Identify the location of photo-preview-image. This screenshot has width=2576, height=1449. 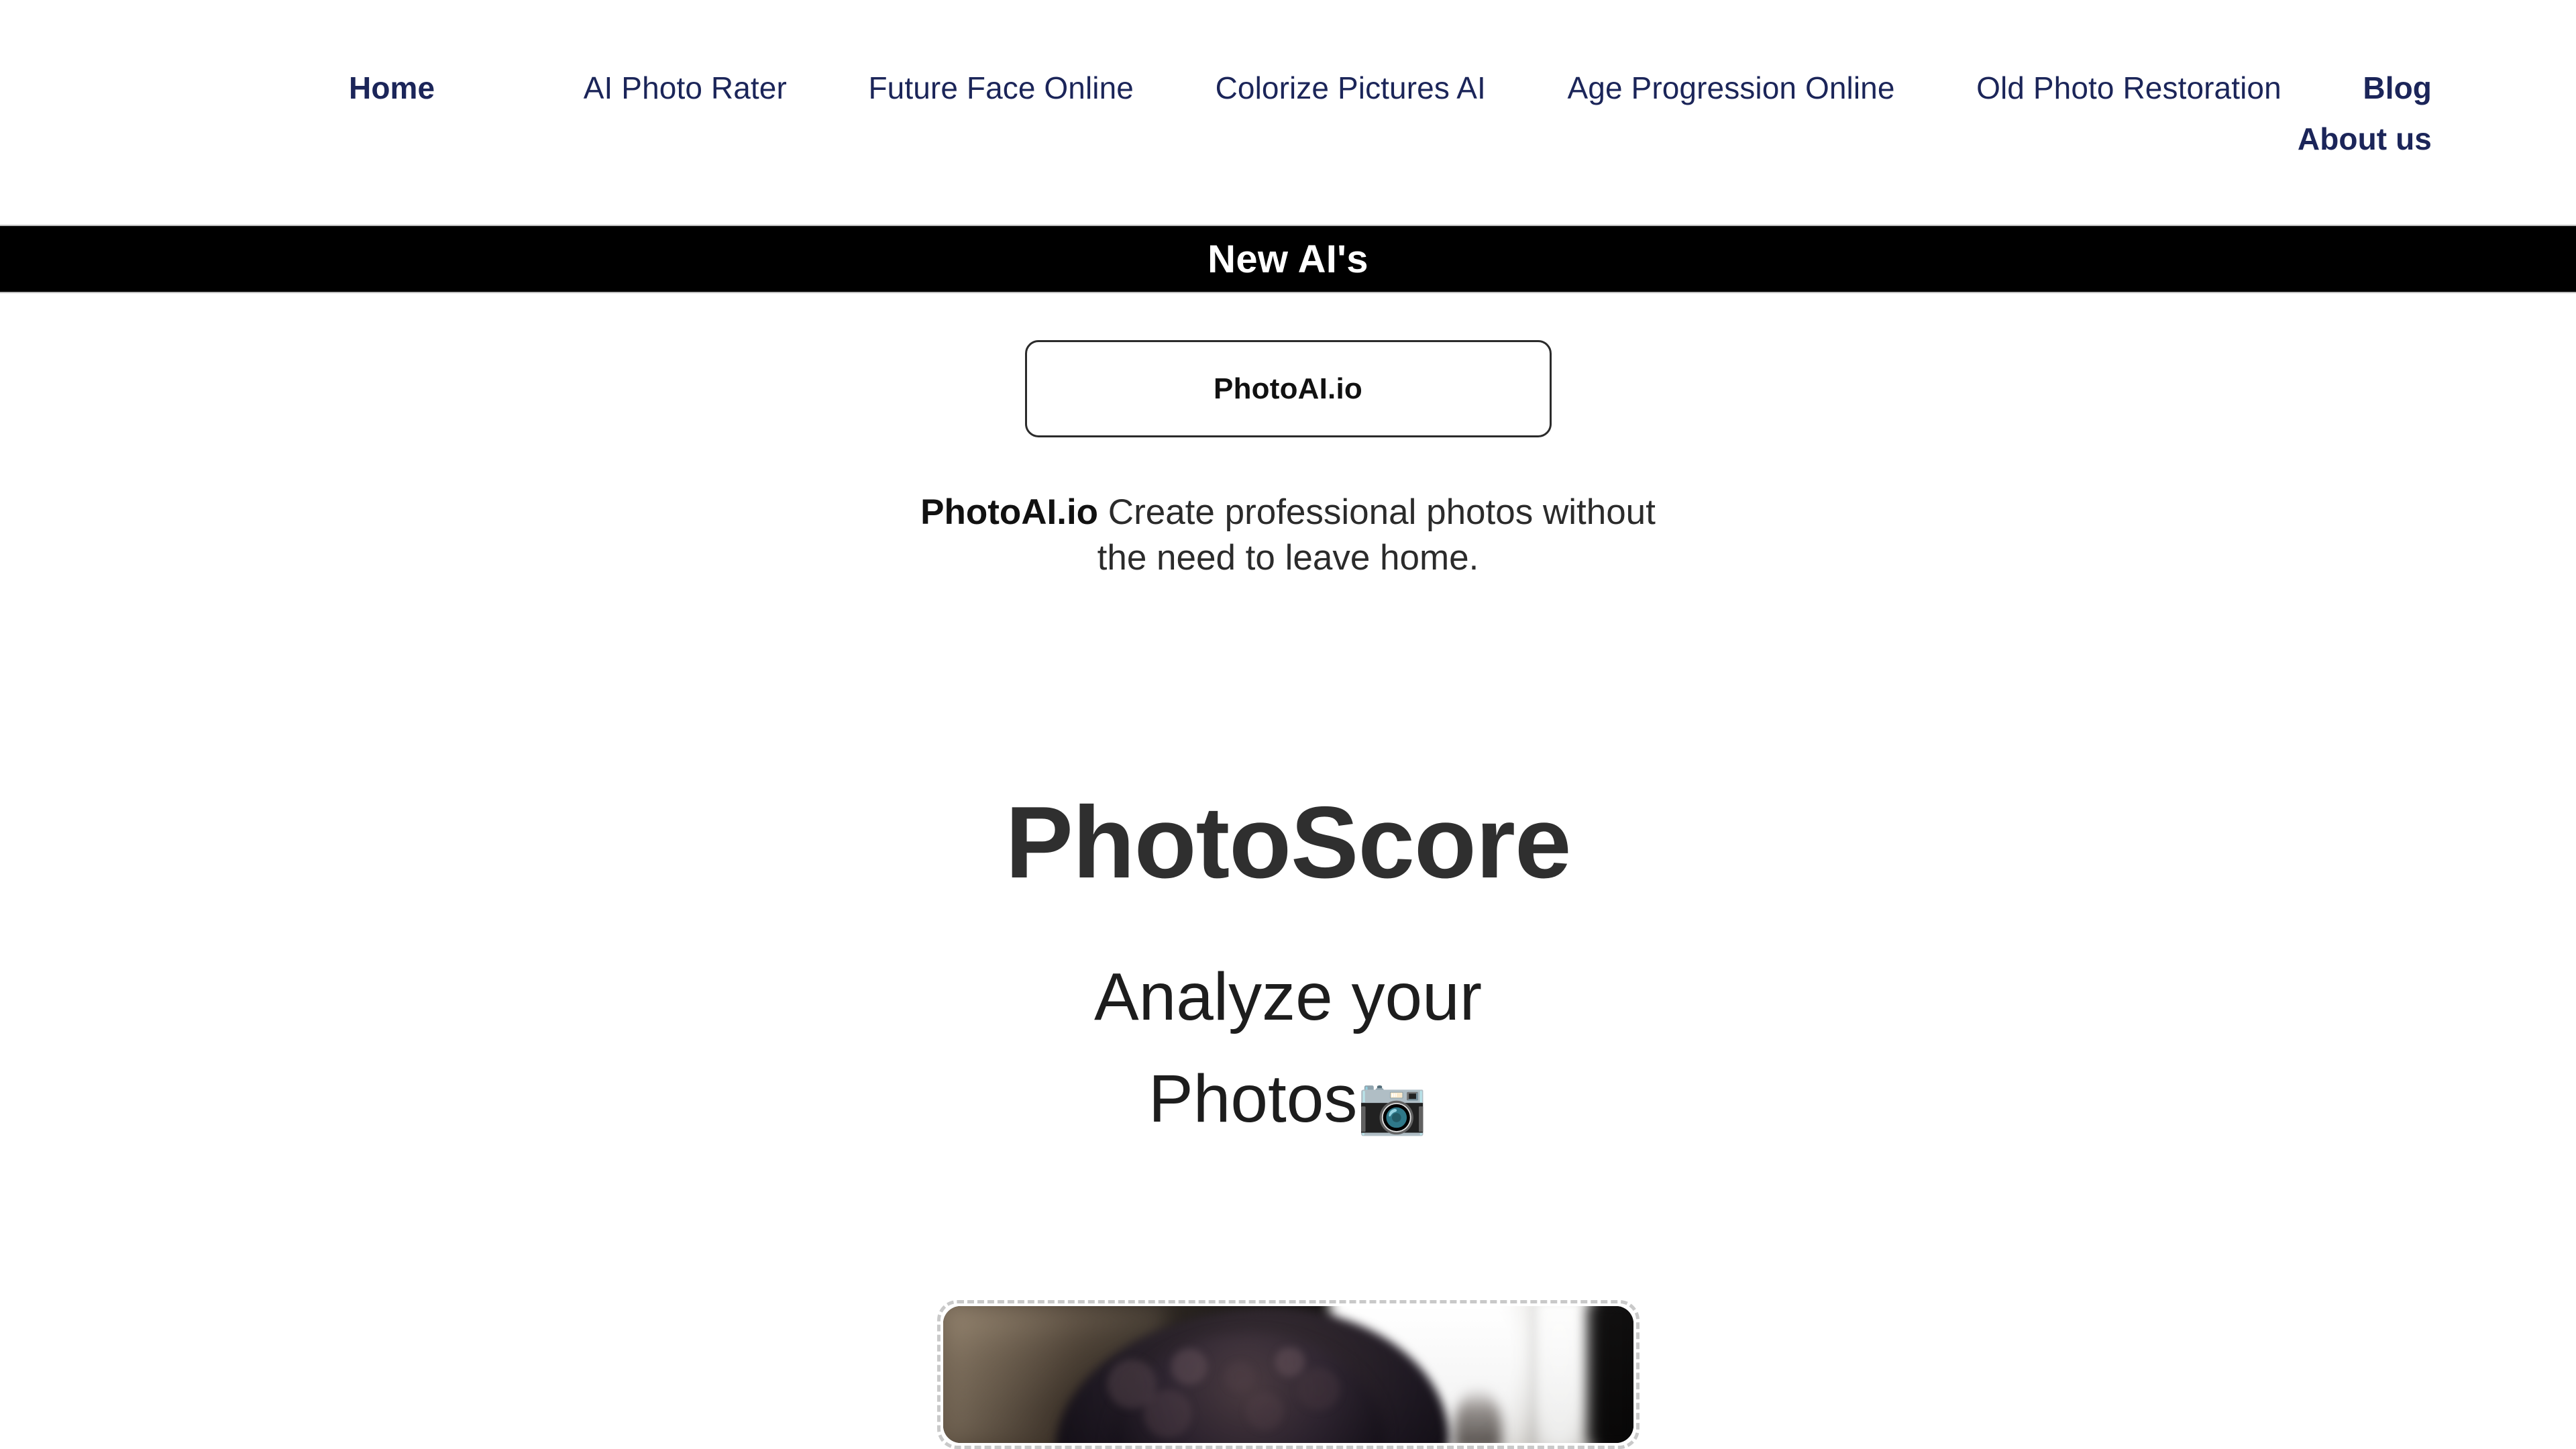
(1288, 1374).